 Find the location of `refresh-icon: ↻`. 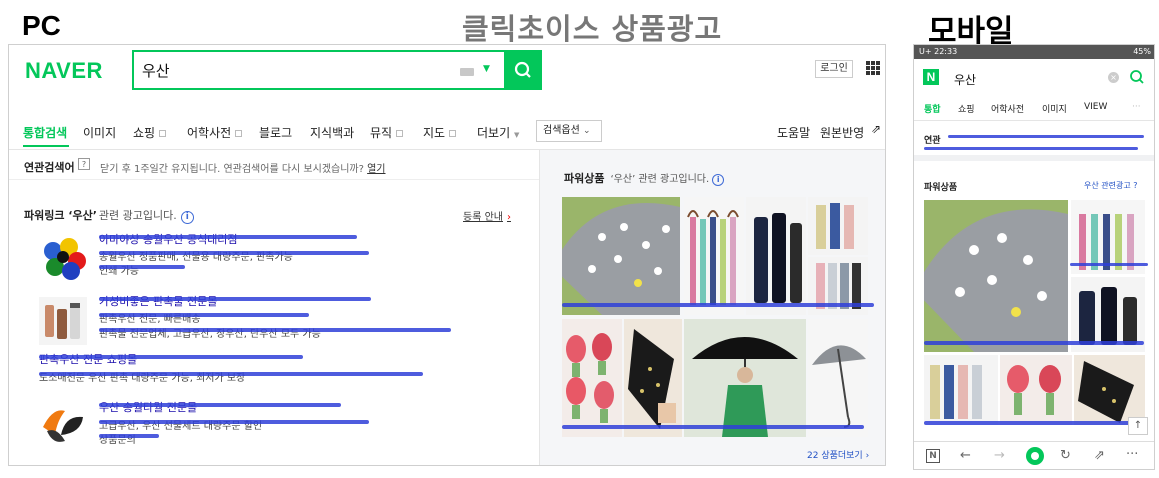

refresh-icon: ↻ is located at coordinates (1065, 455).